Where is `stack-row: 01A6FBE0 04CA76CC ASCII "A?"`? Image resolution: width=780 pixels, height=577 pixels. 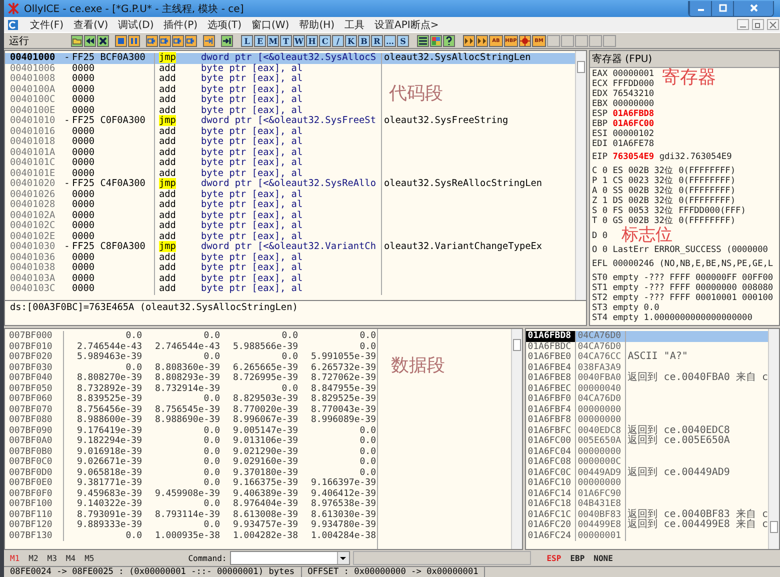 stack-row: 01A6FBE0 04CA76CC ASCII "A?" is located at coordinates (647, 357).